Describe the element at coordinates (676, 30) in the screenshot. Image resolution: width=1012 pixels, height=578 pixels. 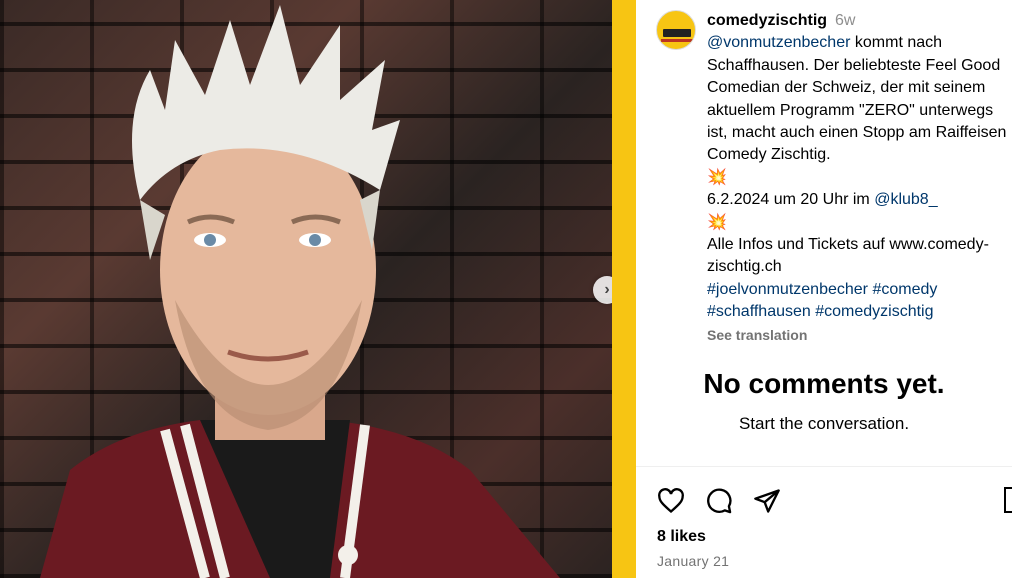
I see `avatar` at that location.